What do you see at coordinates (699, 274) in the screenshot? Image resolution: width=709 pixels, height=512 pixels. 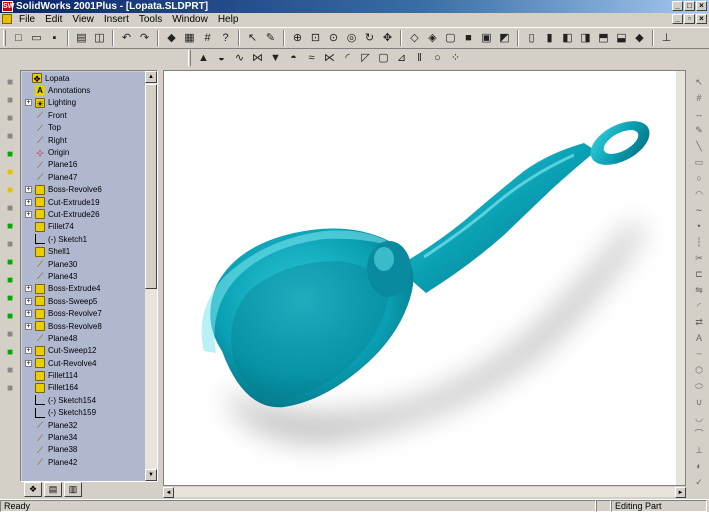 I see `offset-button: ⊏` at bounding box center [699, 274].